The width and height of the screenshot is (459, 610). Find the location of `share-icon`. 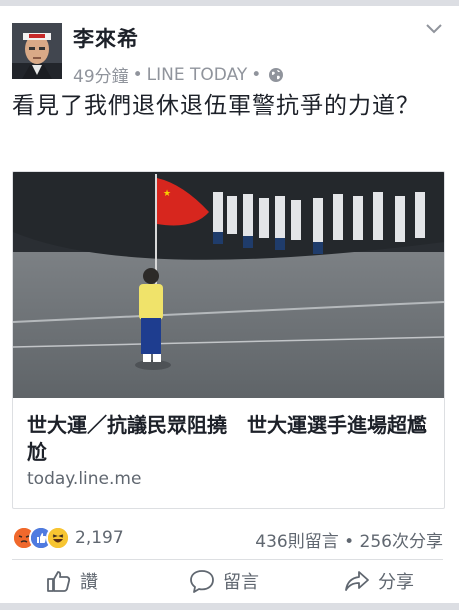

share-icon is located at coordinates (357, 581).